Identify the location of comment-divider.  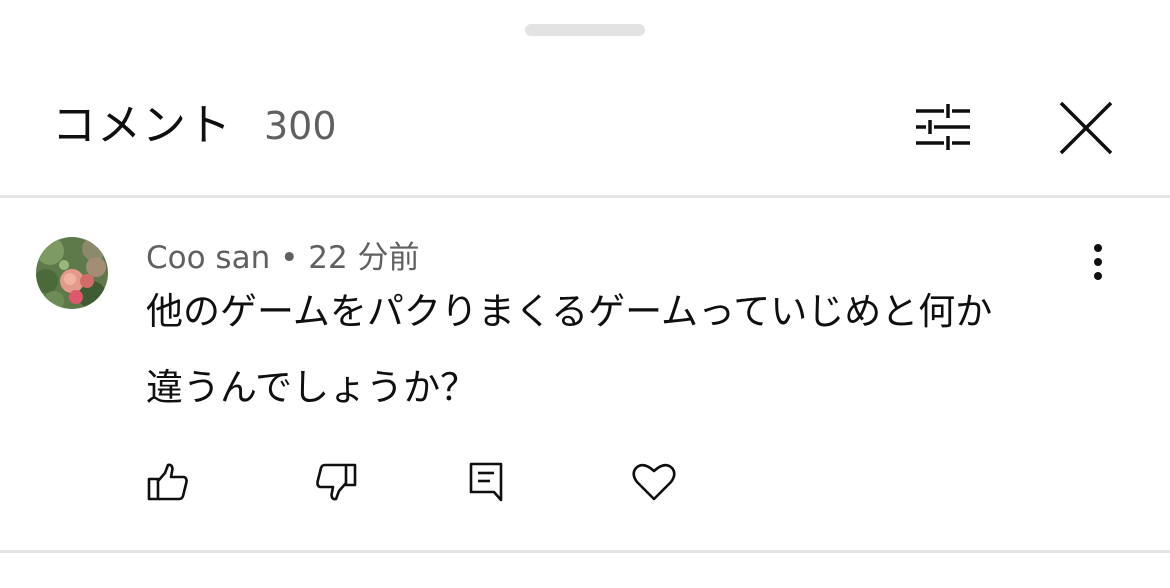
(585, 551).